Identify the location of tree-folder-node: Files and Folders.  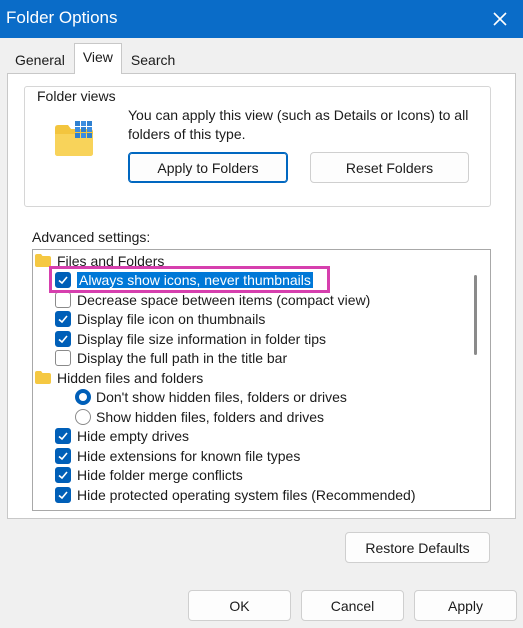
(99, 261).